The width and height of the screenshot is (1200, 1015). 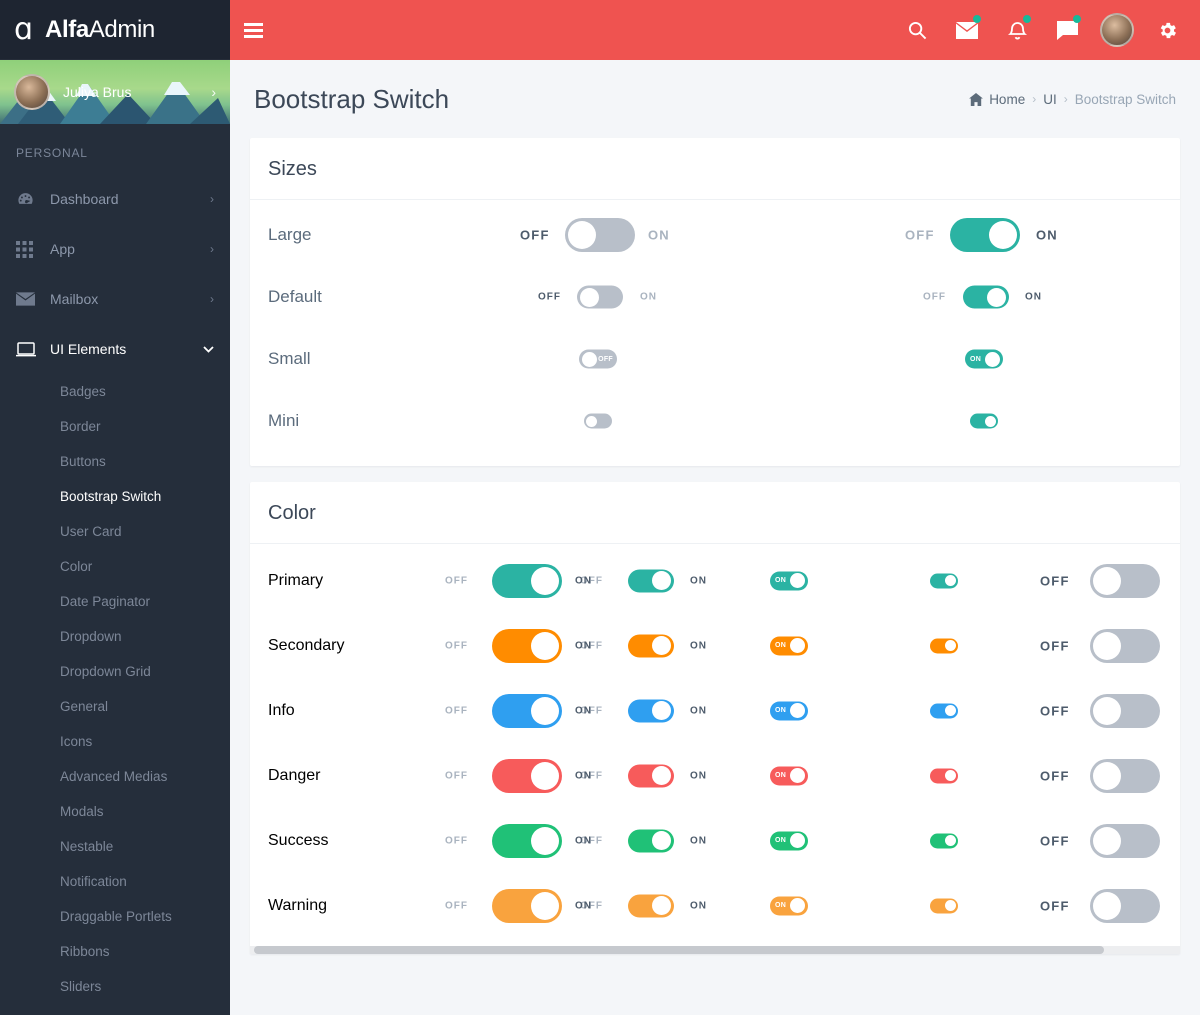 I want to click on switch-warning-large-on, so click(x=527, y=905).